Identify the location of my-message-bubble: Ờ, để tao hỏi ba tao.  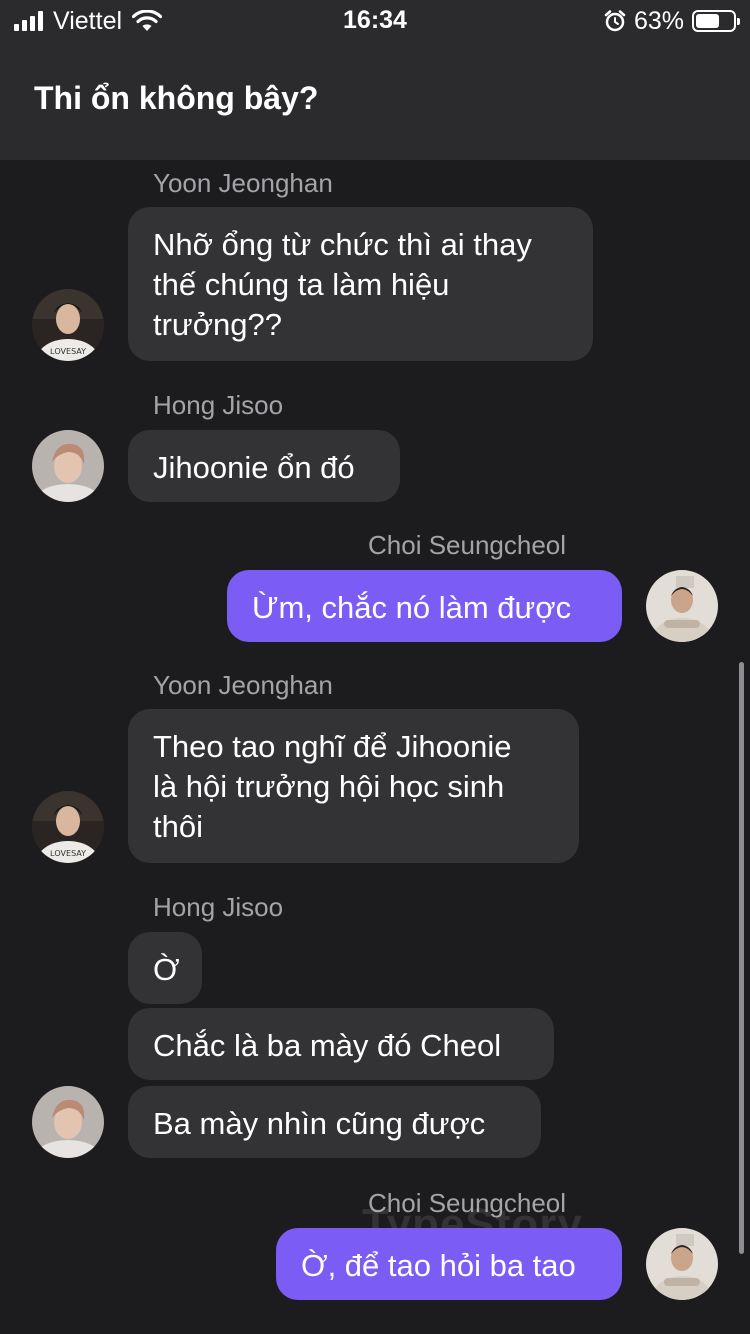
(449, 1264).